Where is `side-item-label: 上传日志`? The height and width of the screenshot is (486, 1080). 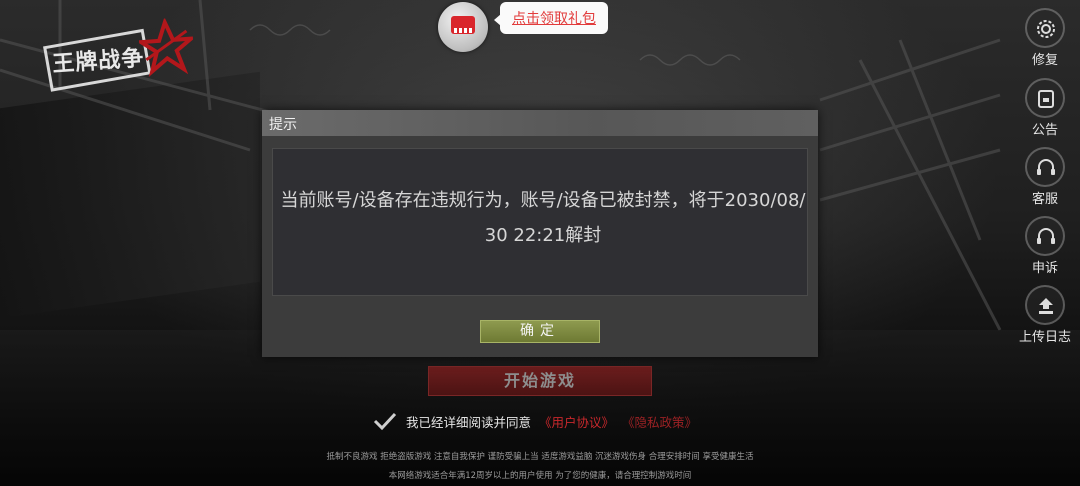
side-item-label: 上传日志 is located at coordinates (1044, 337).